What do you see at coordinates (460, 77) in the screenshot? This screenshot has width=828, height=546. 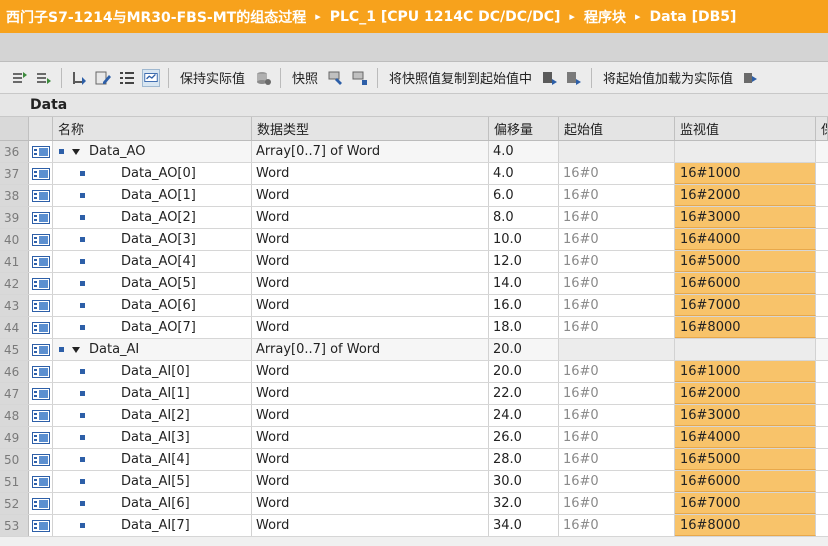 I see `copy-snapshot-to-start-button: 将快照值复制到起始值中` at bounding box center [460, 77].